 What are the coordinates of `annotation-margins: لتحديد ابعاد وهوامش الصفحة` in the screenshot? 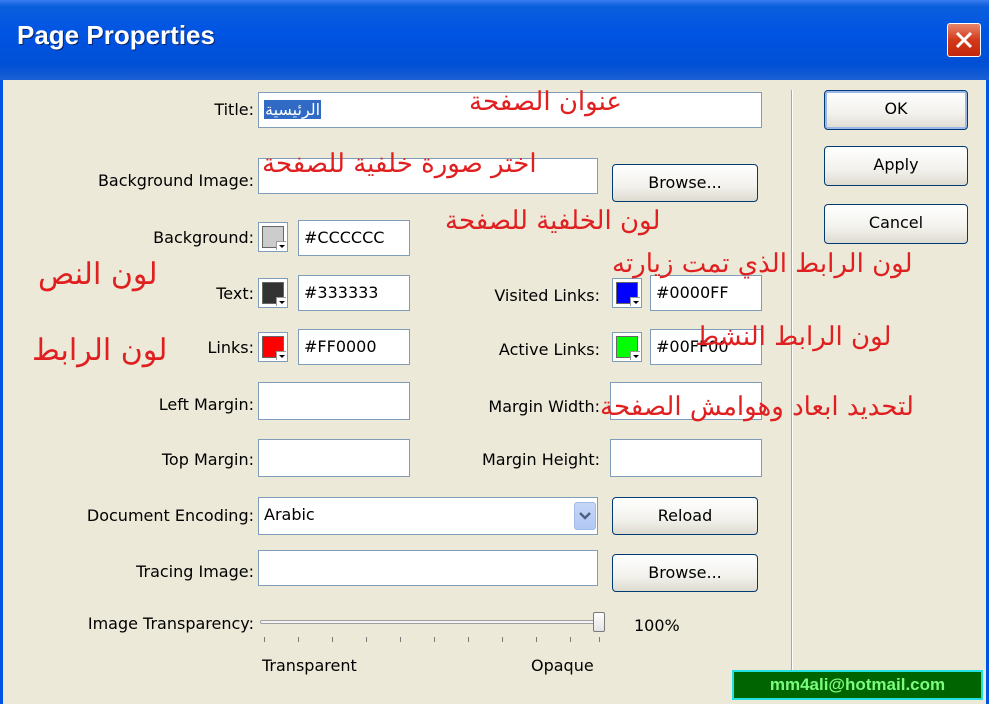 It's located at (757, 407).